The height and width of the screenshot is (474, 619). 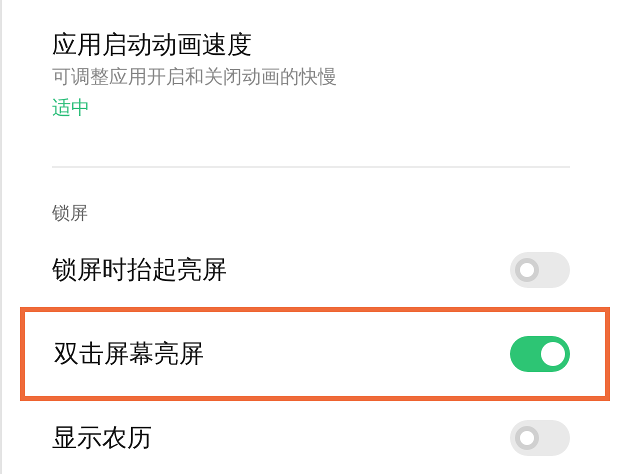 I want to click on setting-value: 适中, so click(x=71, y=108).